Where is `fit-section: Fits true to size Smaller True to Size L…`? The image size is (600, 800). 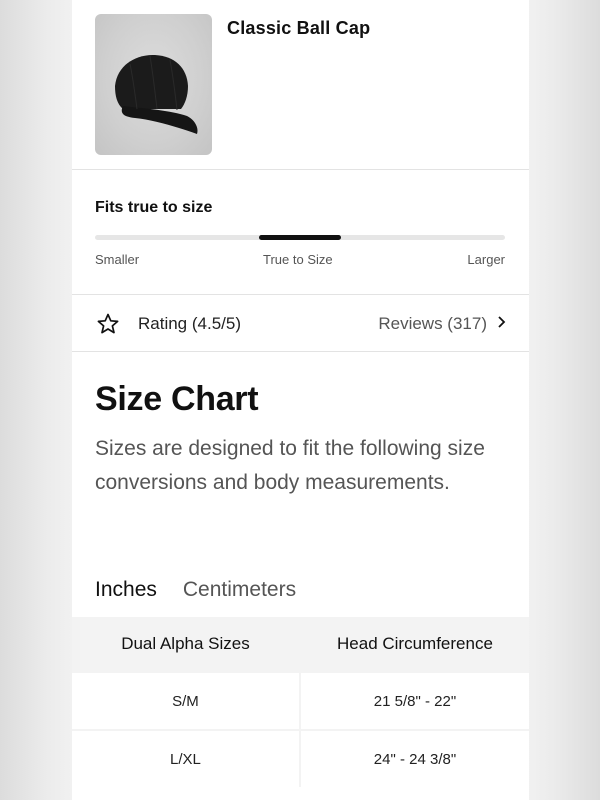
fit-section: Fits true to size Smaller True to Size L… is located at coordinates (300, 232).